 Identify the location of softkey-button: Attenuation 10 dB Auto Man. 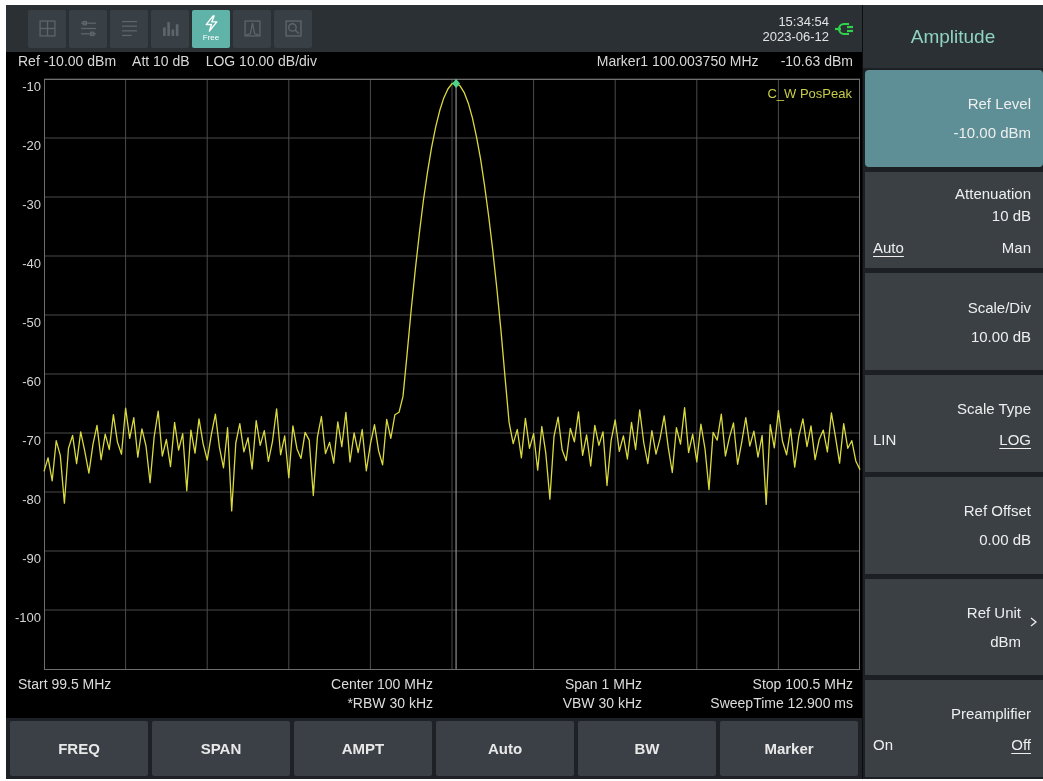
(954, 220).